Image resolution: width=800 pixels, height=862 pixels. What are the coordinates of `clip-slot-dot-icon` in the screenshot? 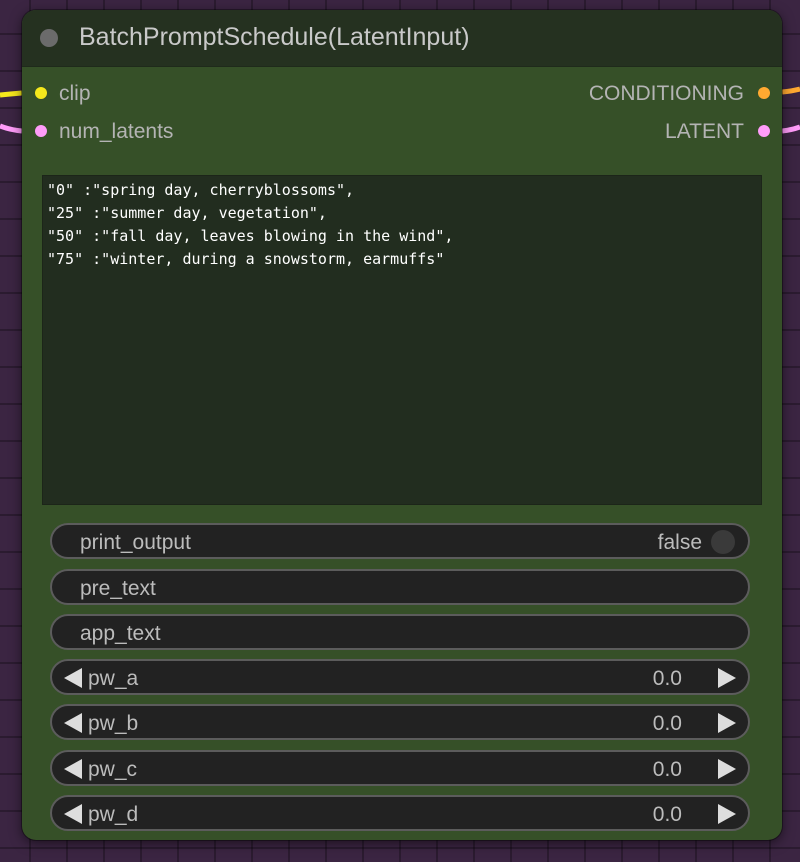 It's located at (41, 93).